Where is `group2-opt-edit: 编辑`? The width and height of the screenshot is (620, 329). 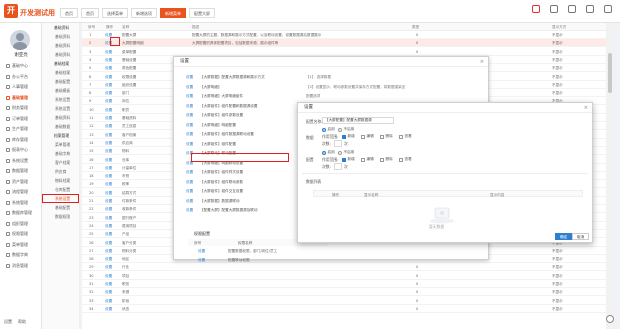
group2-opt-edit: 编辑 is located at coordinates (367, 159).